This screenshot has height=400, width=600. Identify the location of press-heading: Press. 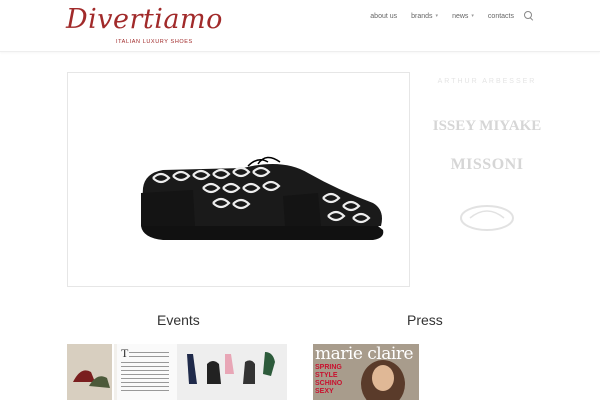
(425, 320).